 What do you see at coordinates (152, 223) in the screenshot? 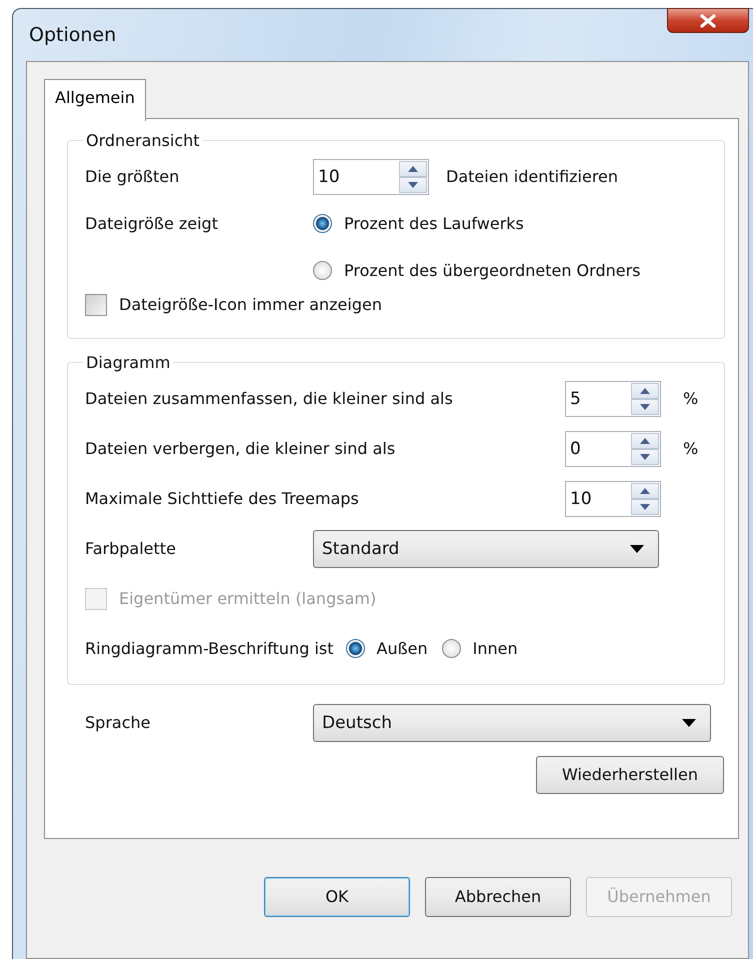
I see `field-label: Dateigröße zeigt` at bounding box center [152, 223].